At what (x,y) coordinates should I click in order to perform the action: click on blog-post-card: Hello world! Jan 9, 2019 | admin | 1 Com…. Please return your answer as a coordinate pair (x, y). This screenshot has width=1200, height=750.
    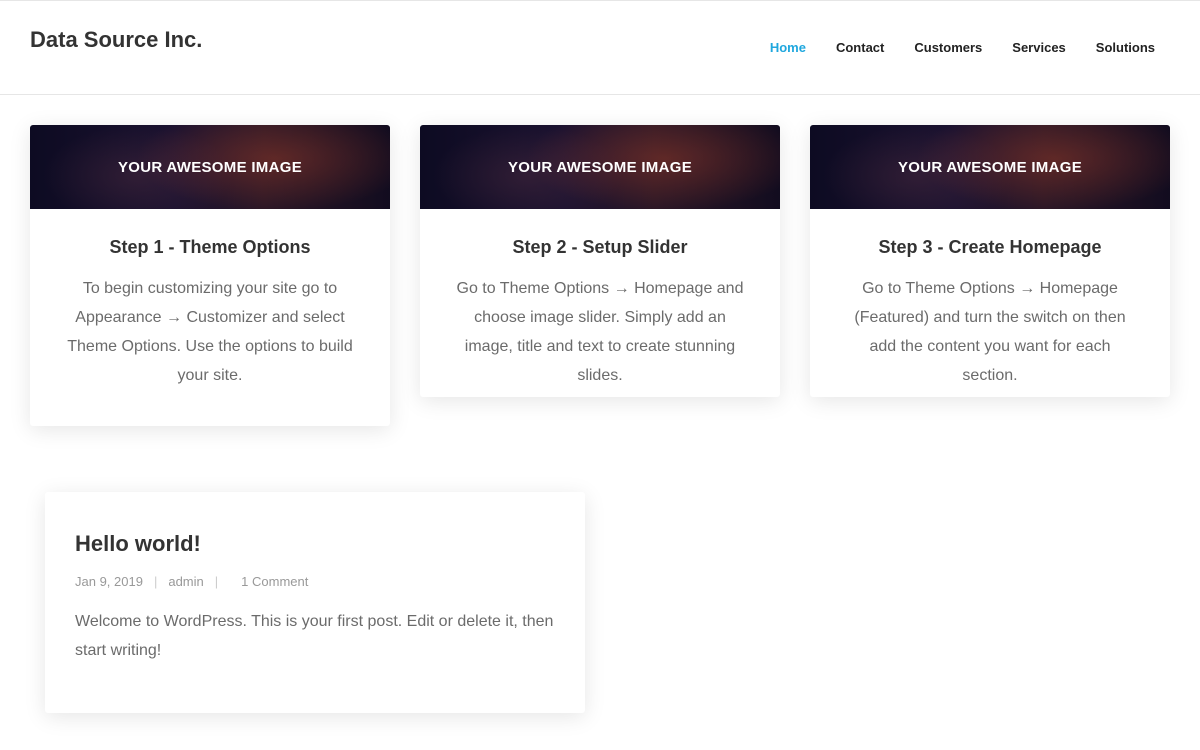
    Looking at the image, I should click on (315, 602).